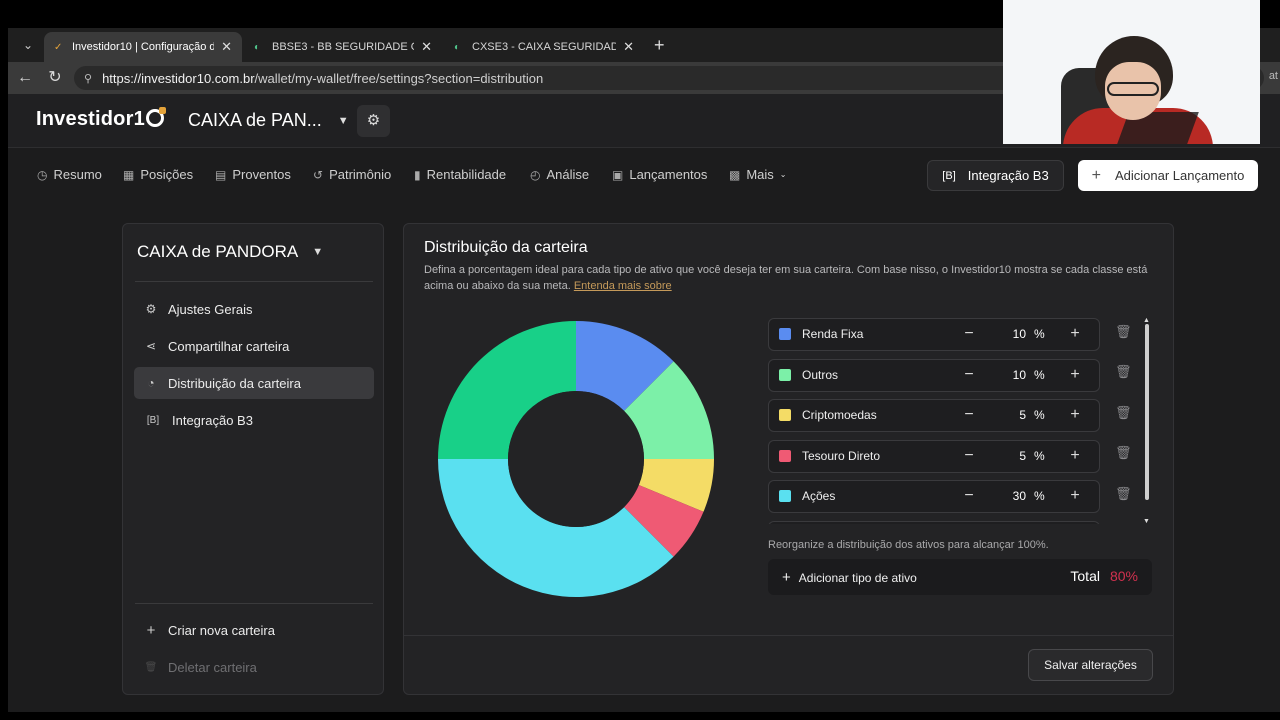 The image size is (1280, 720). I want to click on adicionar-lancamento-button: + Adicionar Lançamento, so click(1168, 175).